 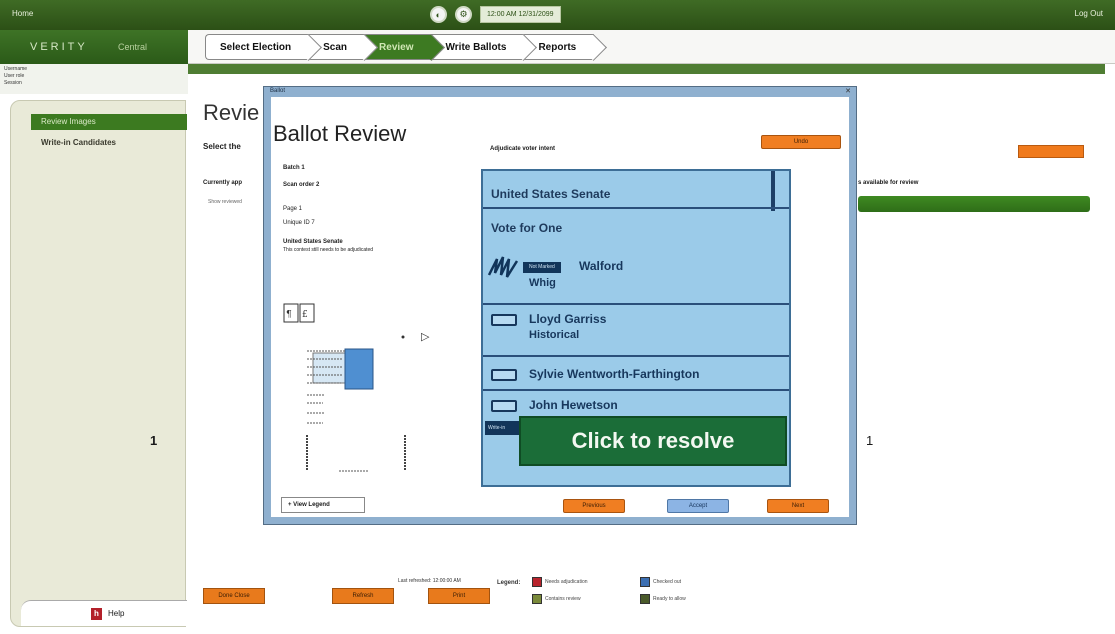 What do you see at coordinates (463, 14) in the screenshot?
I see `settings-icon: ⚙` at bounding box center [463, 14].